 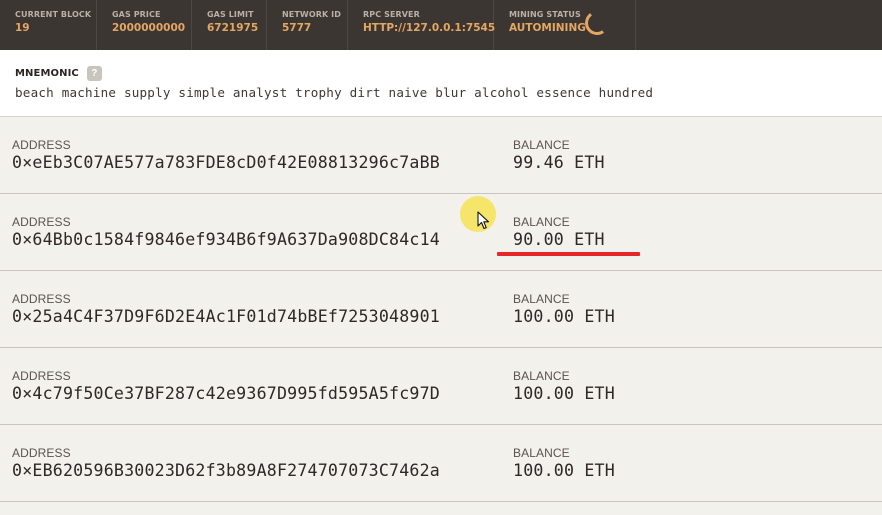 I want to click on gas-price-stat: GAS PRICE 2000000000, so click(x=144, y=25).